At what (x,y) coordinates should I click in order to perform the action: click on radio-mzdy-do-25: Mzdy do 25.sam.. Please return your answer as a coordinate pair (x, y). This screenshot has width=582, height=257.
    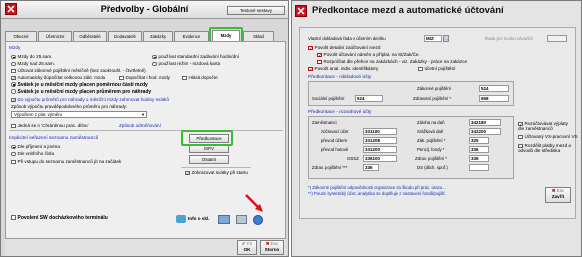
    Looking at the image, I should click on (31, 57).